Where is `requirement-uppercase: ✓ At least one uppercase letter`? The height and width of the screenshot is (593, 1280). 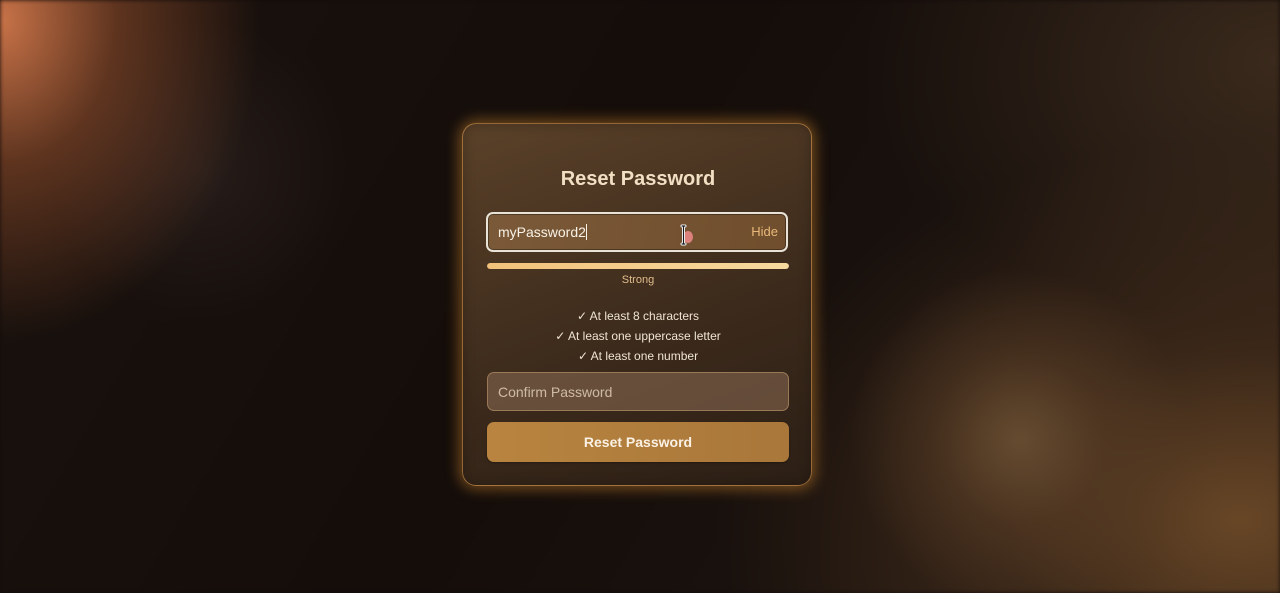 requirement-uppercase: ✓ At least one uppercase letter is located at coordinates (638, 336).